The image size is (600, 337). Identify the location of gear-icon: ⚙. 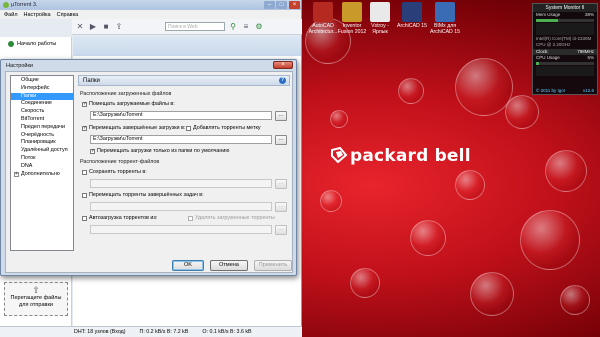
(259, 27).